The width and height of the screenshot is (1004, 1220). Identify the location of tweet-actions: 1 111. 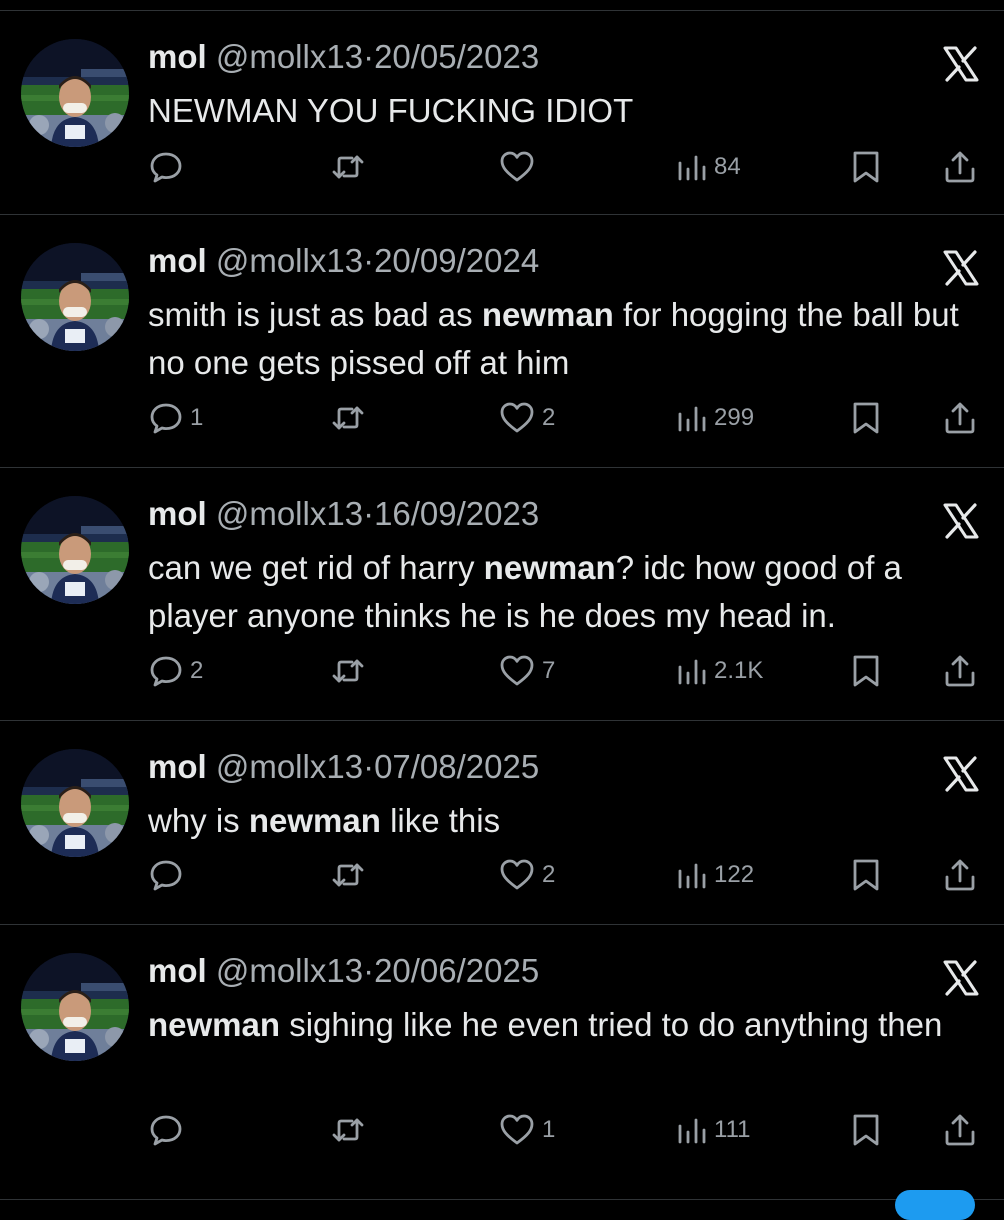
(502, 1130).